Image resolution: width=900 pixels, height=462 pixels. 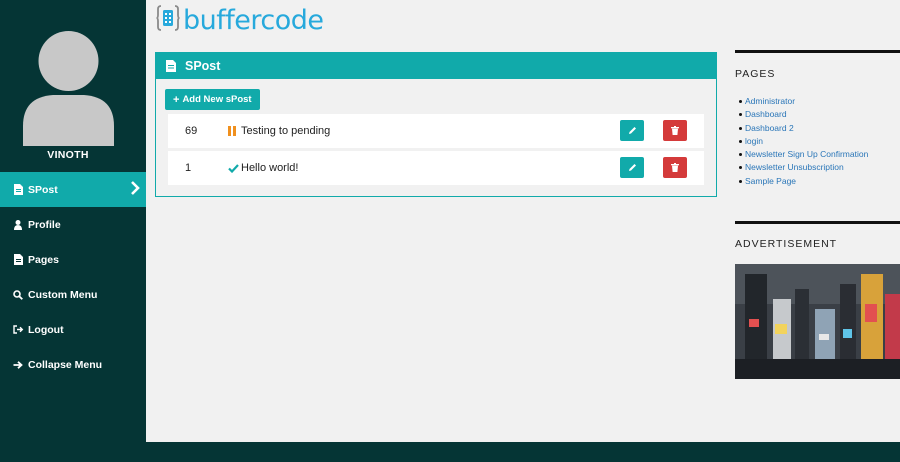 What do you see at coordinates (270, 168) in the screenshot?
I see `post-title: Hello world!` at bounding box center [270, 168].